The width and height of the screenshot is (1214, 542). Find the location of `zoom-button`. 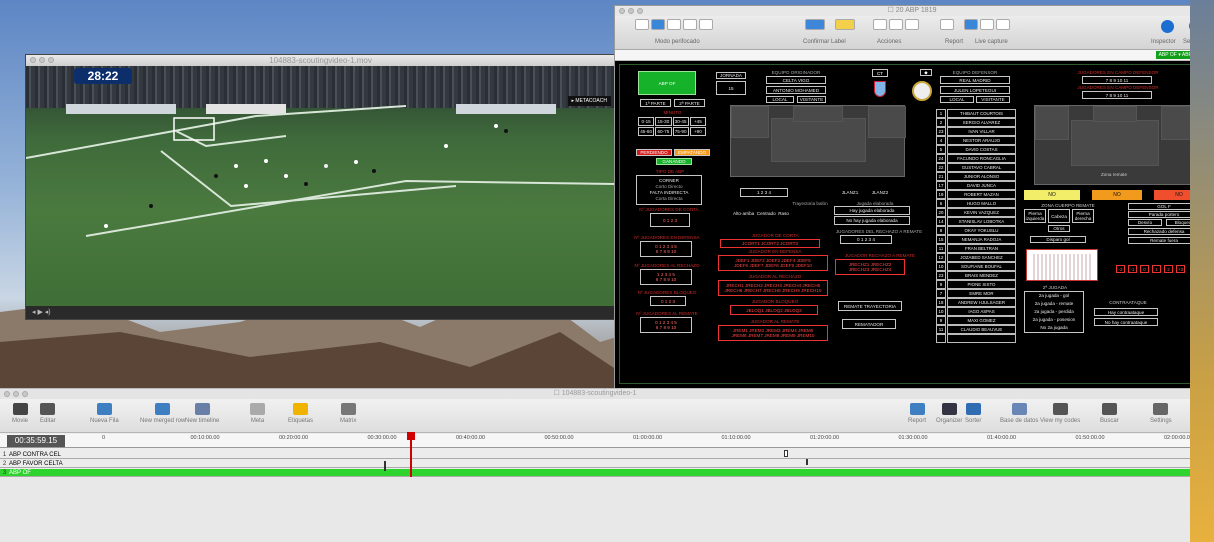

zoom-button is located at coordinates (640, 11).